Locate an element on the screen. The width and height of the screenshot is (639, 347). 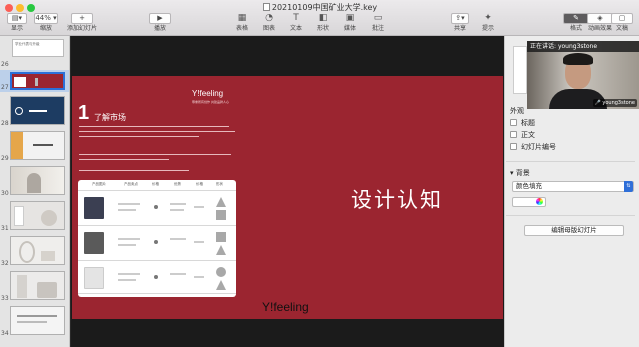
comment-icon: ▭ is located at coordinates (378, 18).